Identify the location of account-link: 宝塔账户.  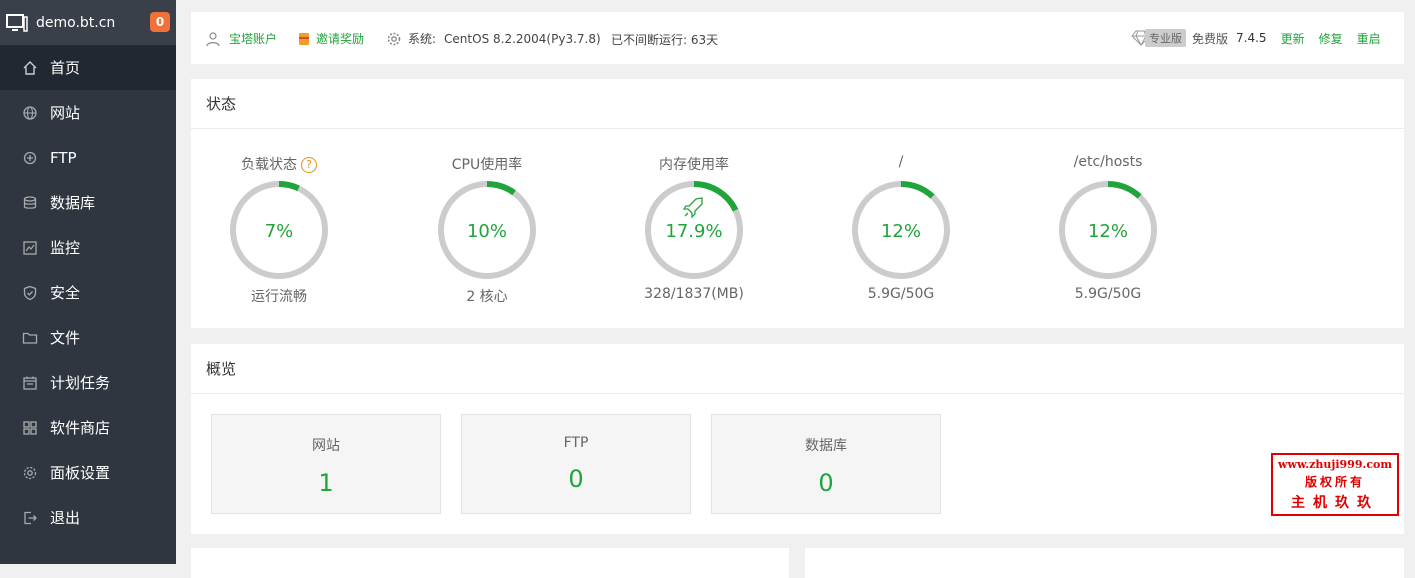
(241, 38).